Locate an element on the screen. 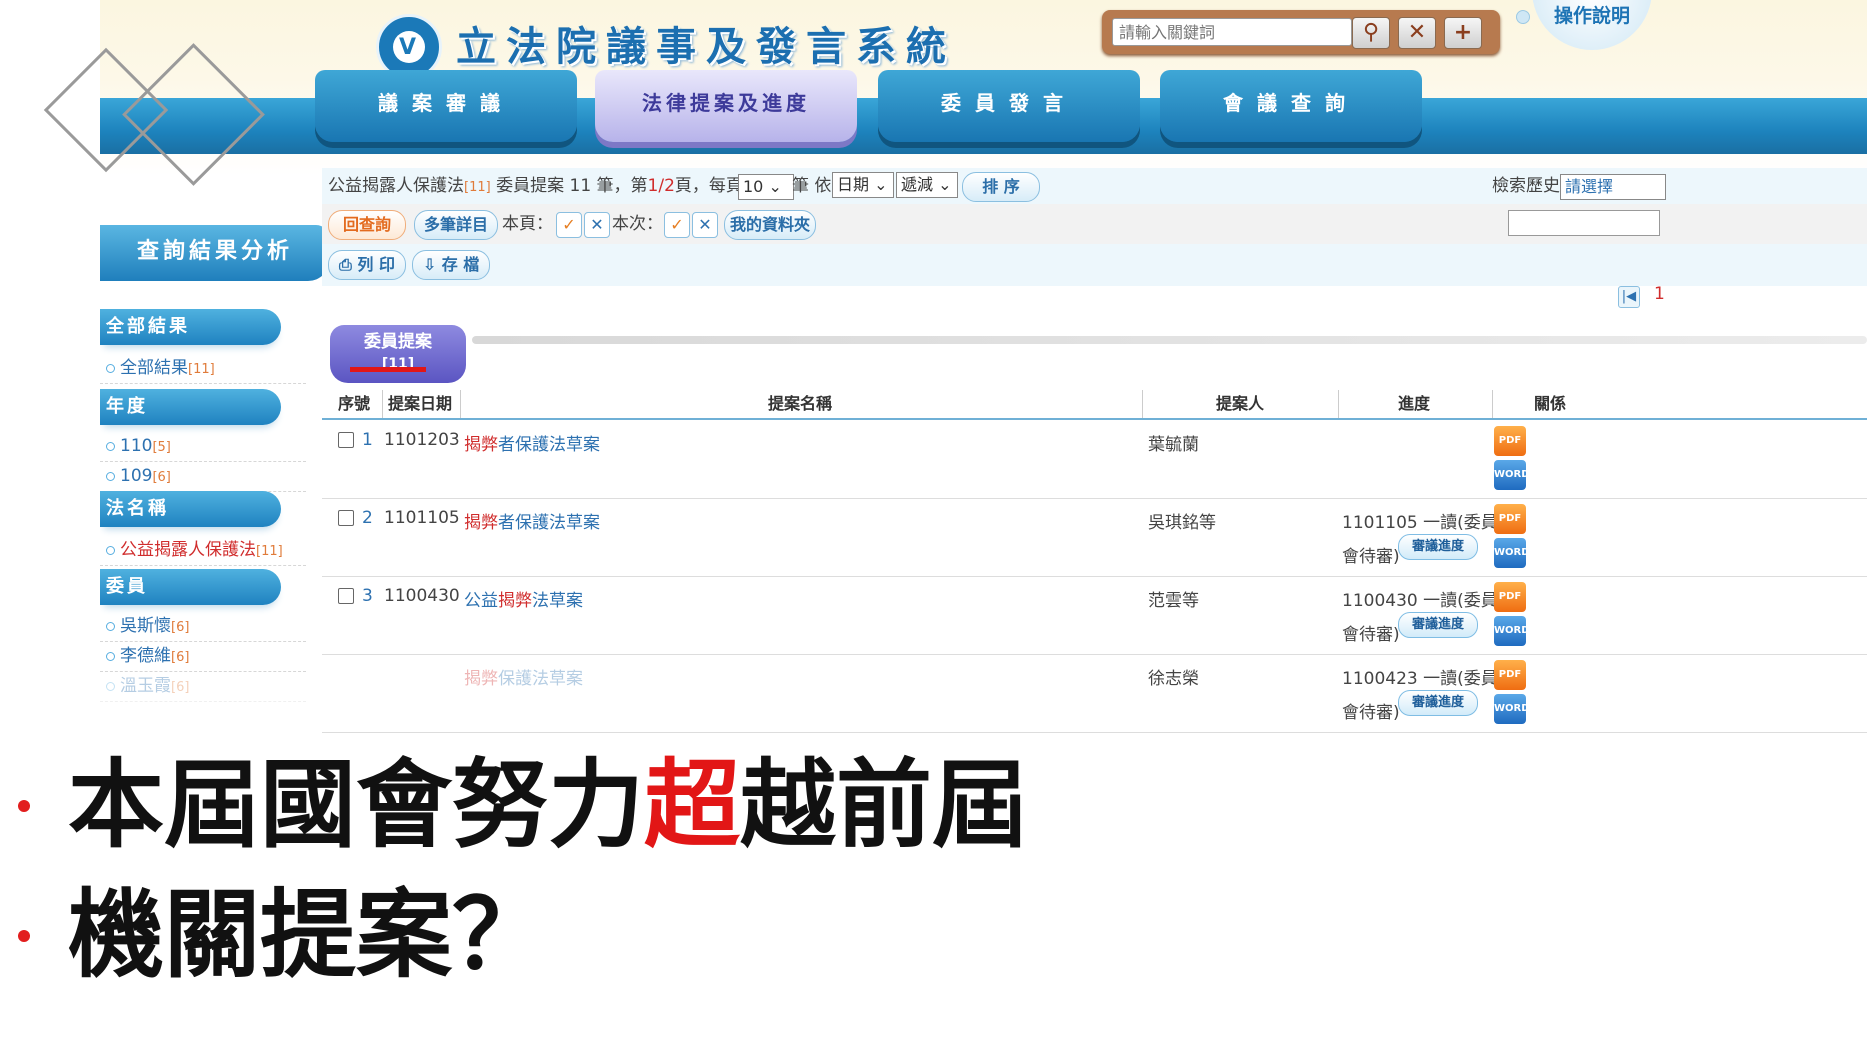 The image size is (1867, 1050). per-page-select: 10 ⌄ is located at coordinates (766, 187).